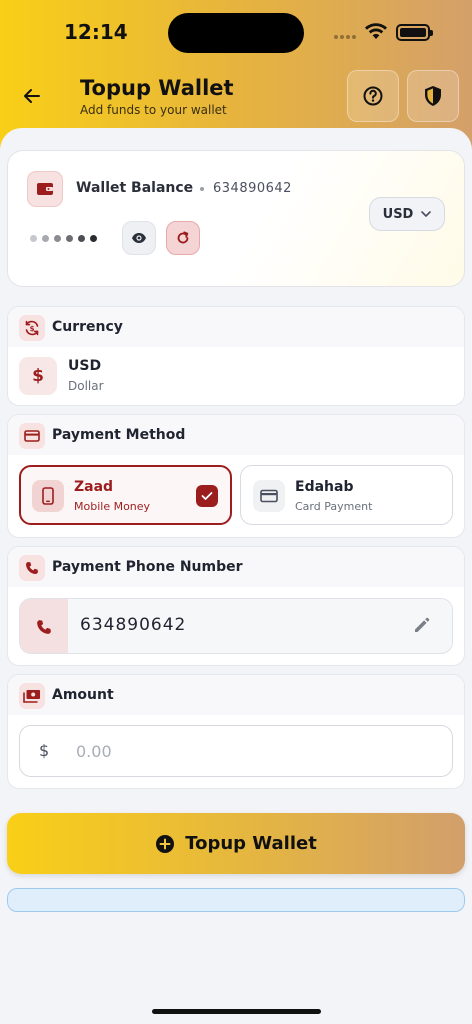 The width and height of the screenshot is (472, 1024). What do you see at coordinates (48, 496) in the screenshot?
I see `smartphone-icon` at bounding box center [48, 496].